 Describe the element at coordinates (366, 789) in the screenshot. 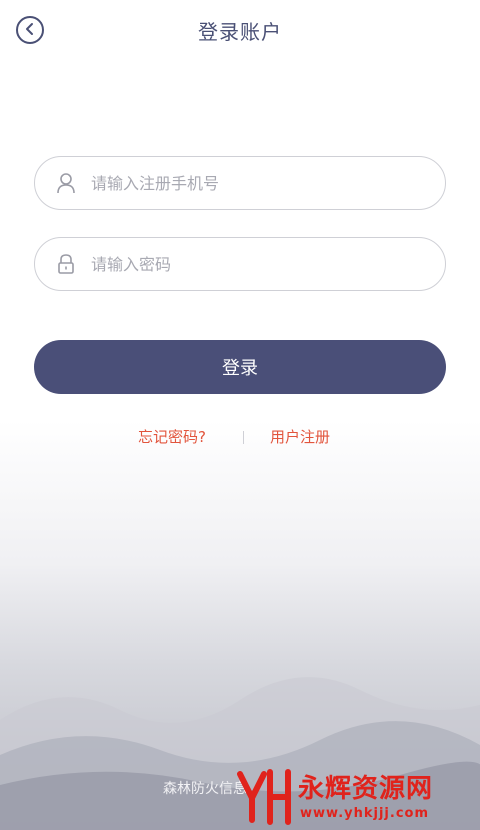

I see `watermark-brand: 永辉资源网` at that location.